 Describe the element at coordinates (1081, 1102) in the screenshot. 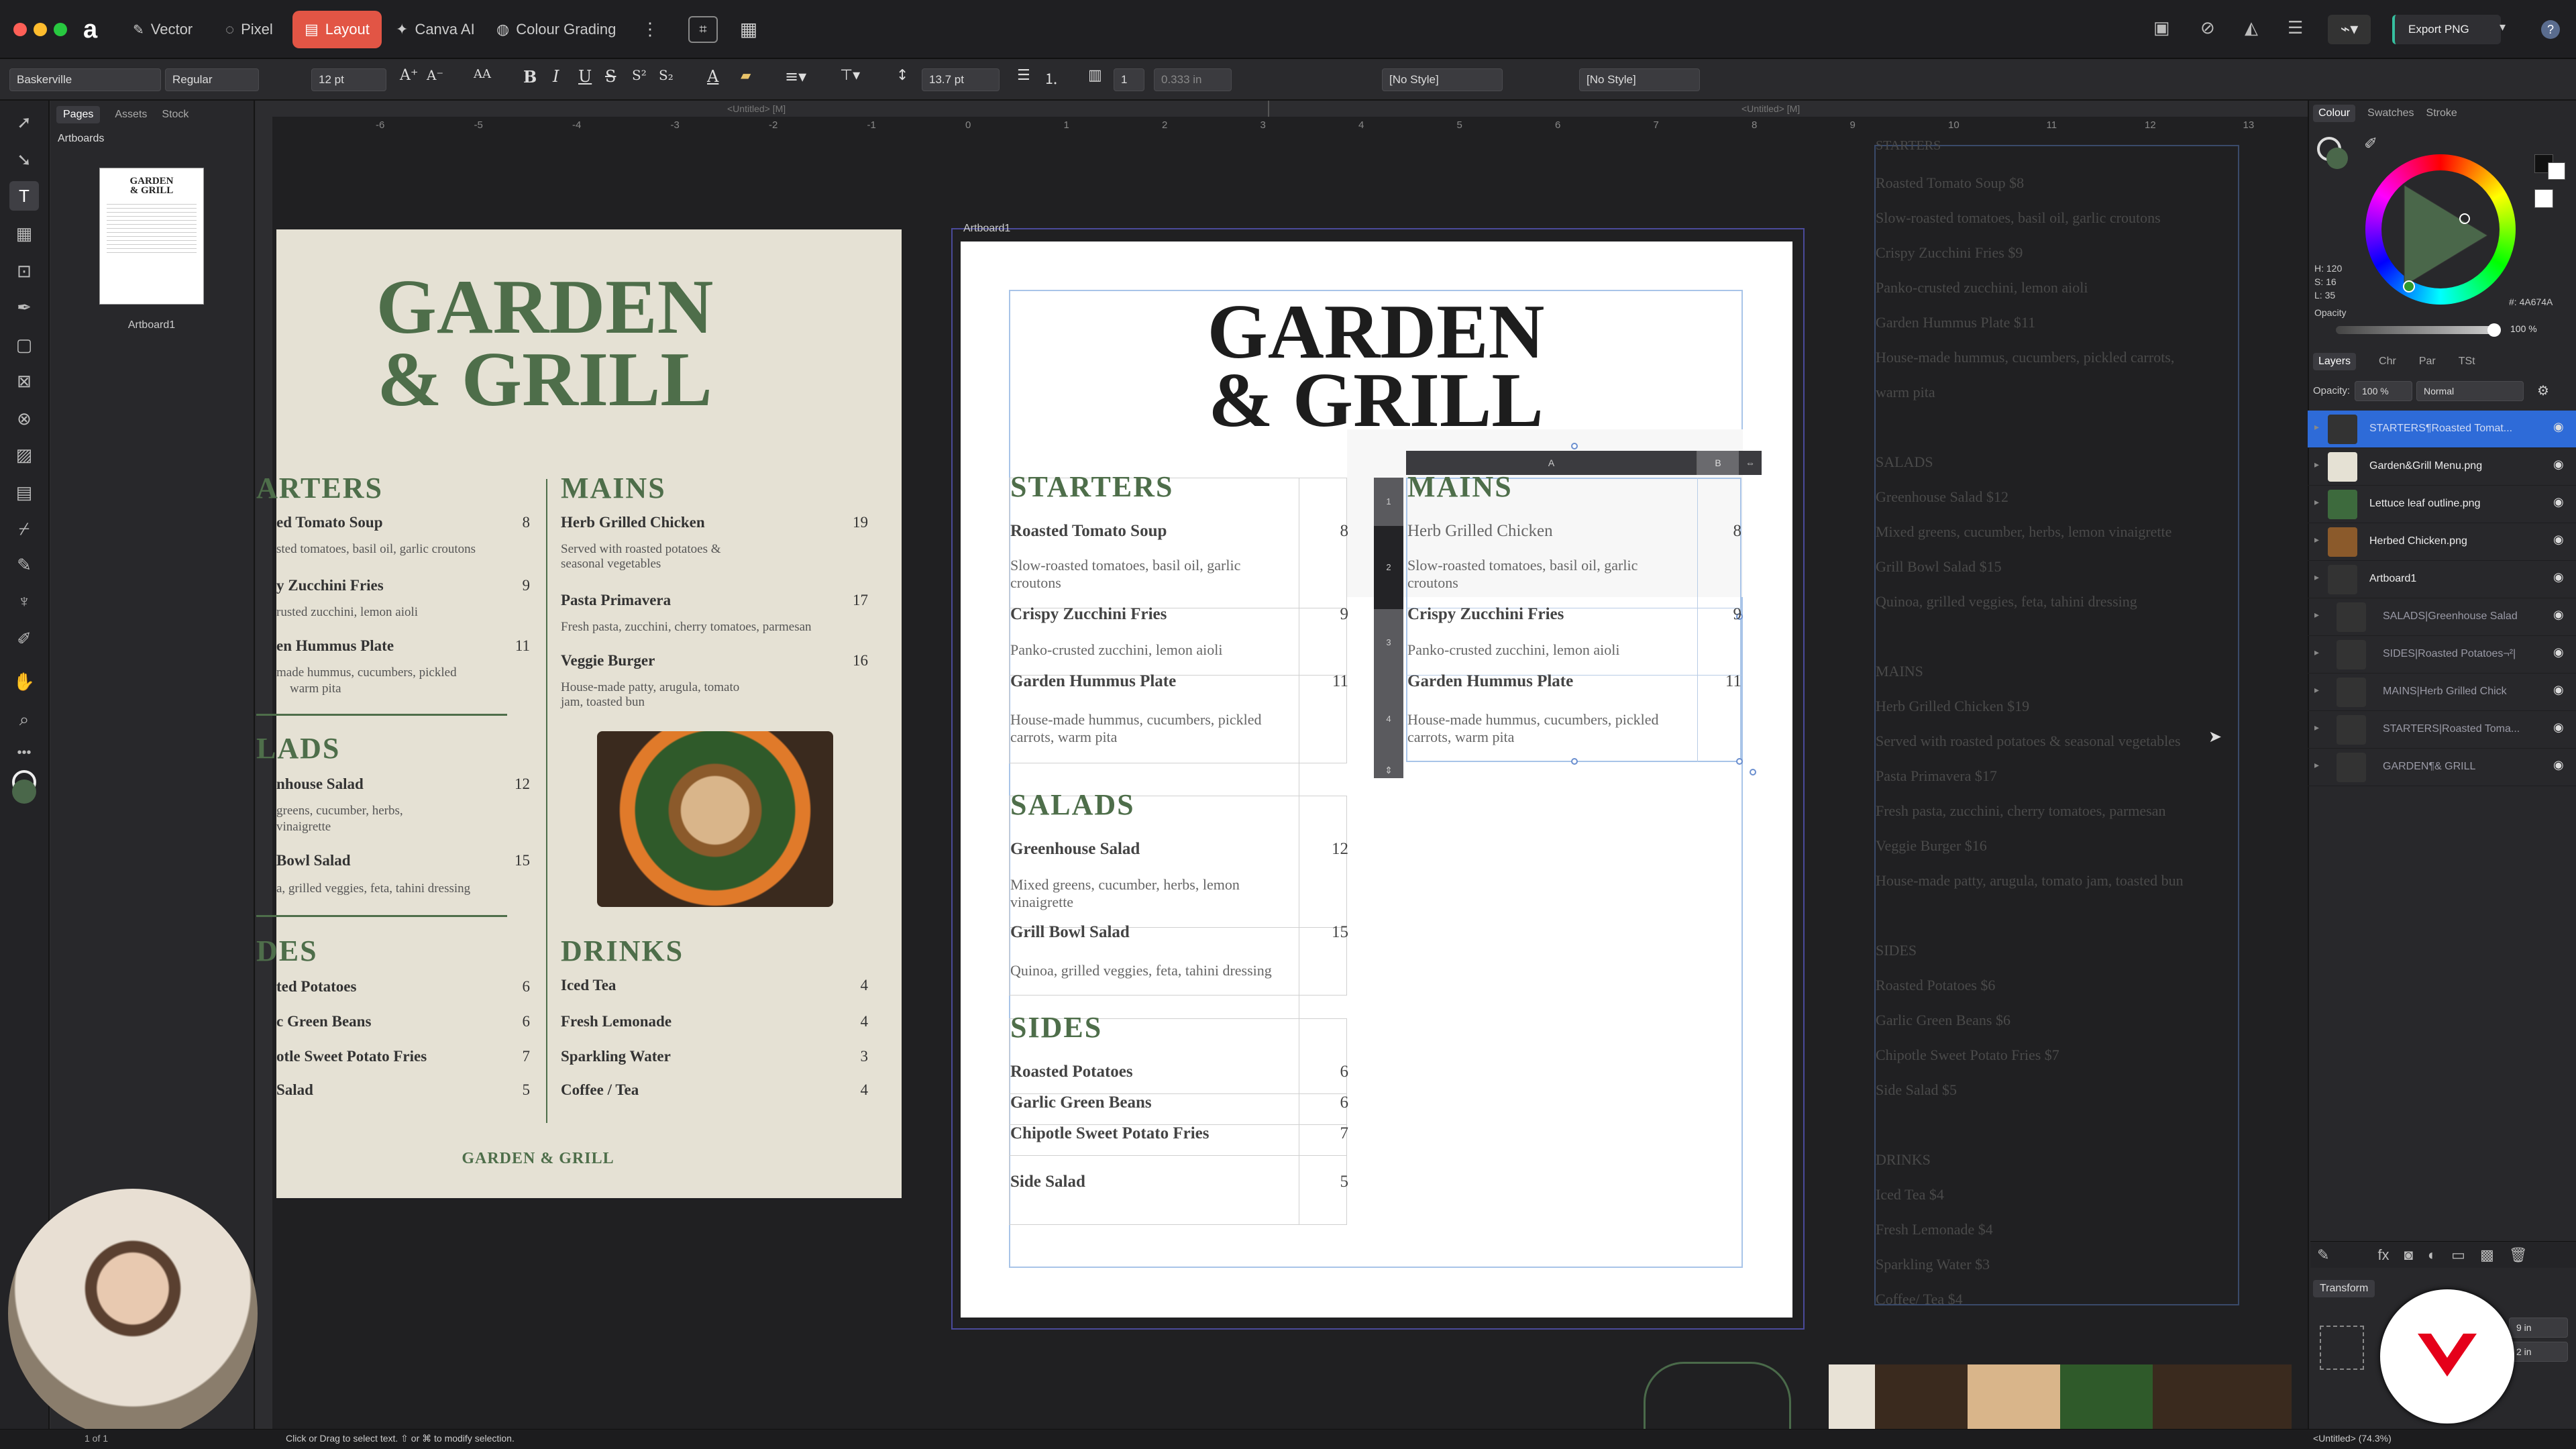

I see `menu-item: Garlic Green Beans` at that location.